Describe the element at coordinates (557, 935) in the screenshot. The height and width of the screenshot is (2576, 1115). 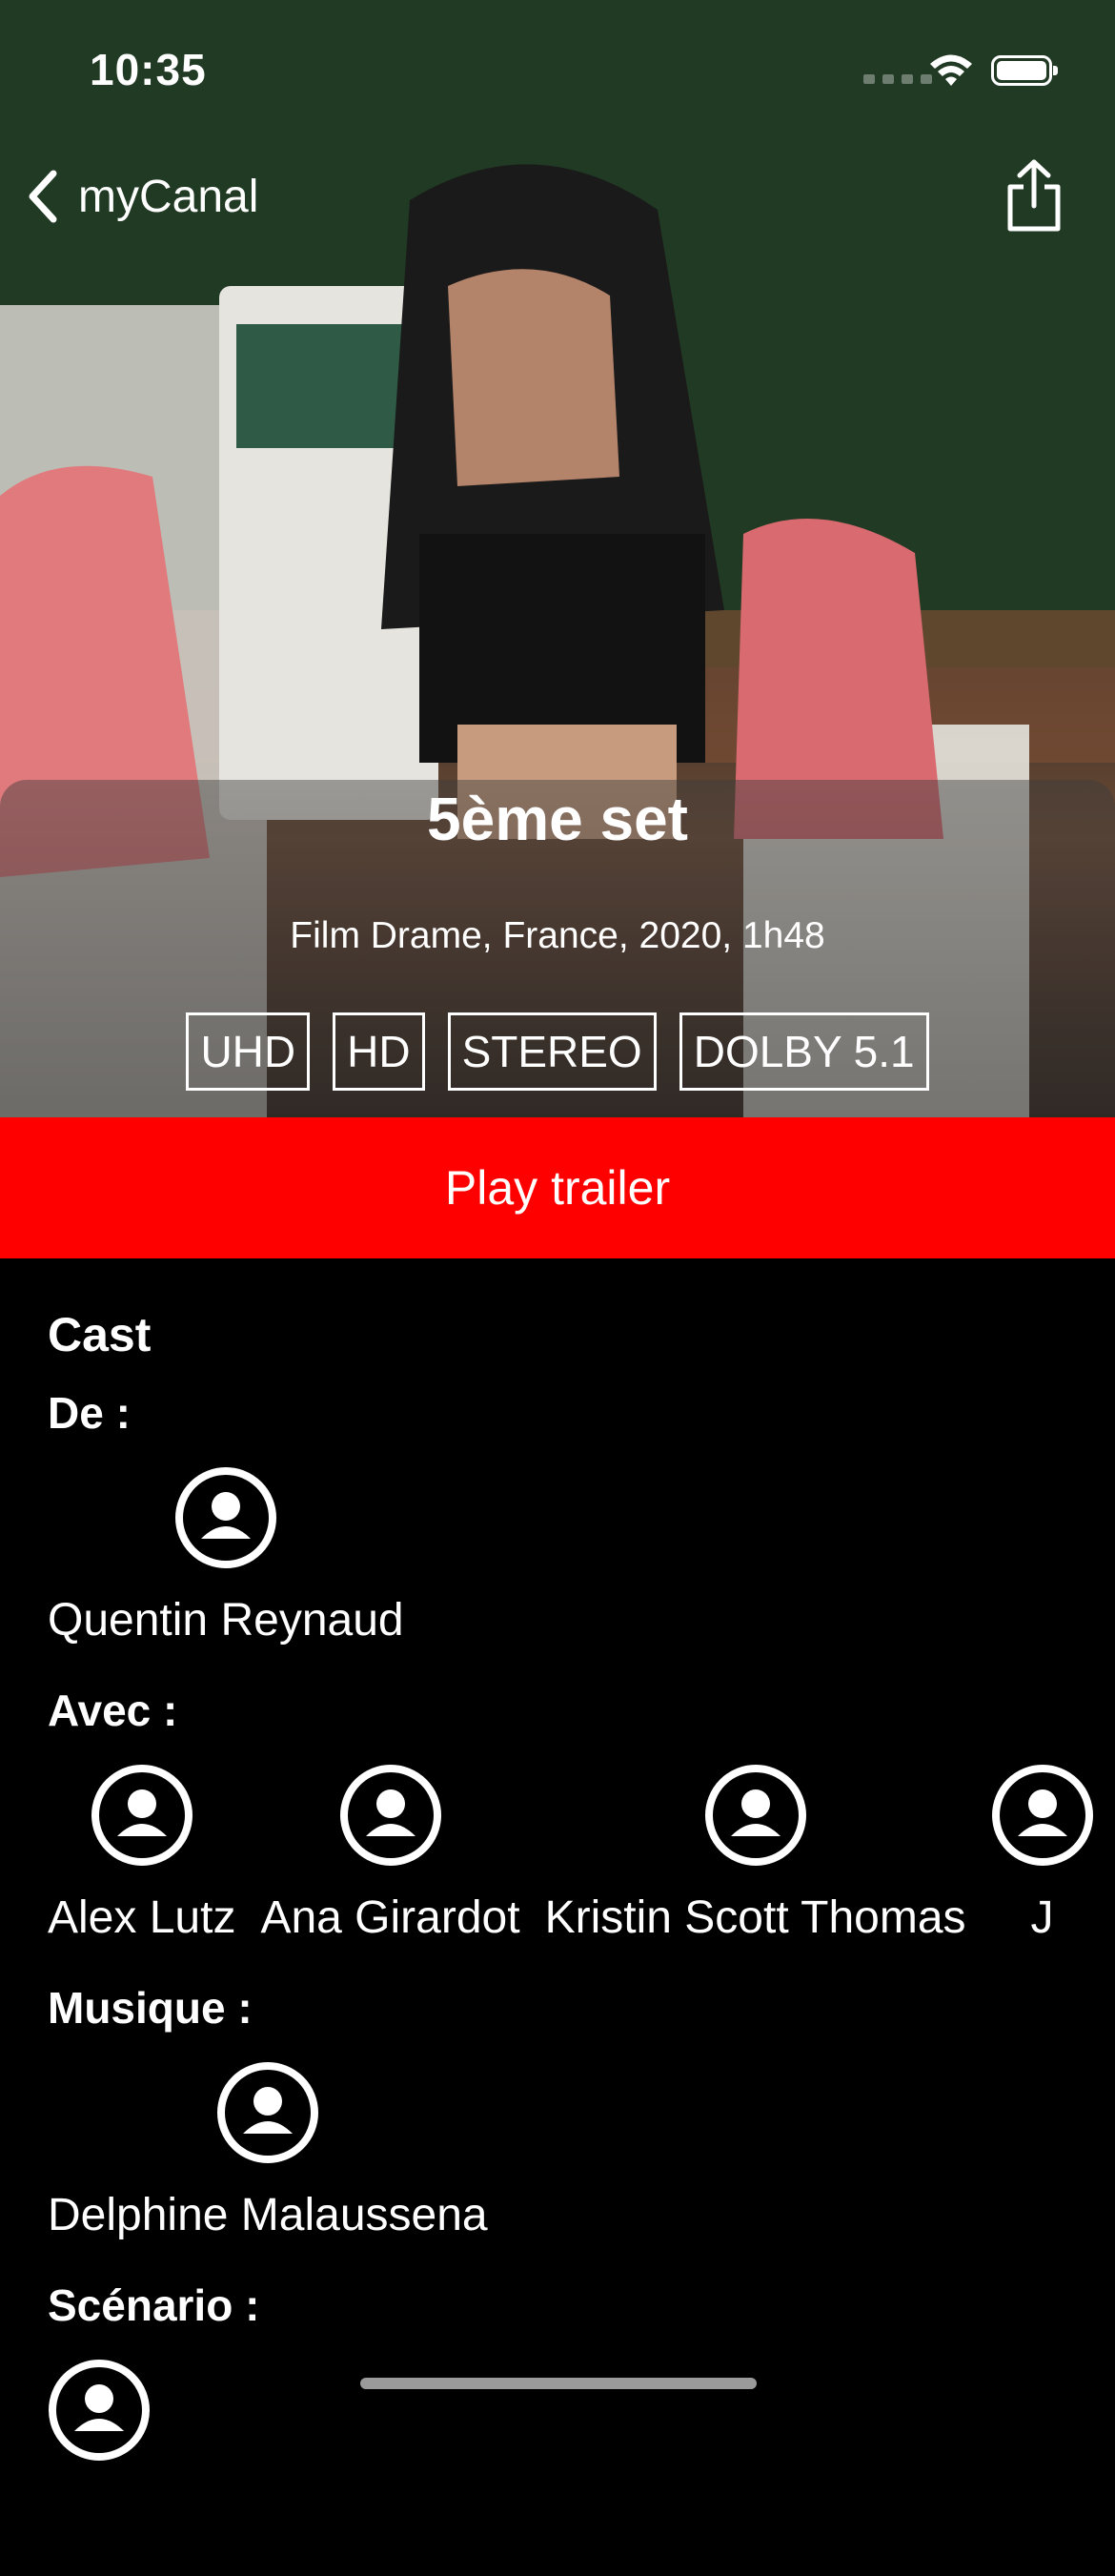
I see `movie-meta: Film Drame, France, 2020, 1h48` at that location.